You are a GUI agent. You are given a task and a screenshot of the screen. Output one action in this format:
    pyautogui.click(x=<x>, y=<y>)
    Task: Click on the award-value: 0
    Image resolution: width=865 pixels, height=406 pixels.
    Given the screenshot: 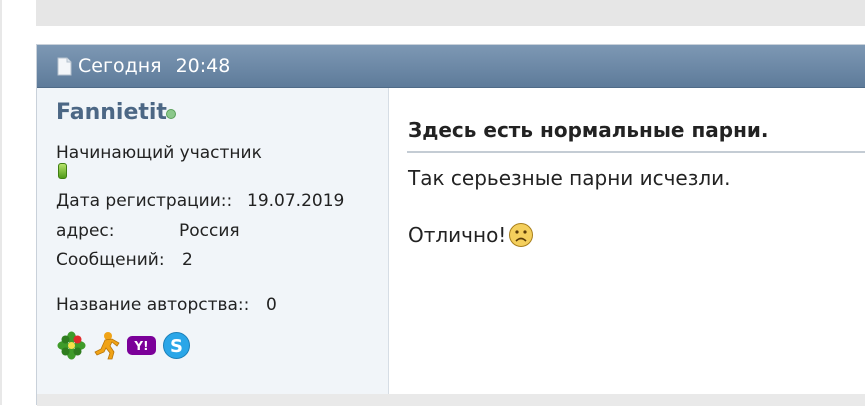 What is the action you would take?
    pyautogui.click(x=271, y=305)
    